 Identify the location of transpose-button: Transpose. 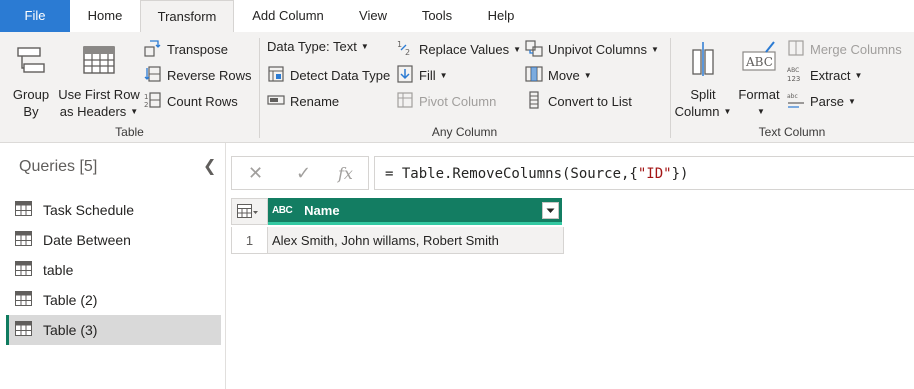
(186, 49).